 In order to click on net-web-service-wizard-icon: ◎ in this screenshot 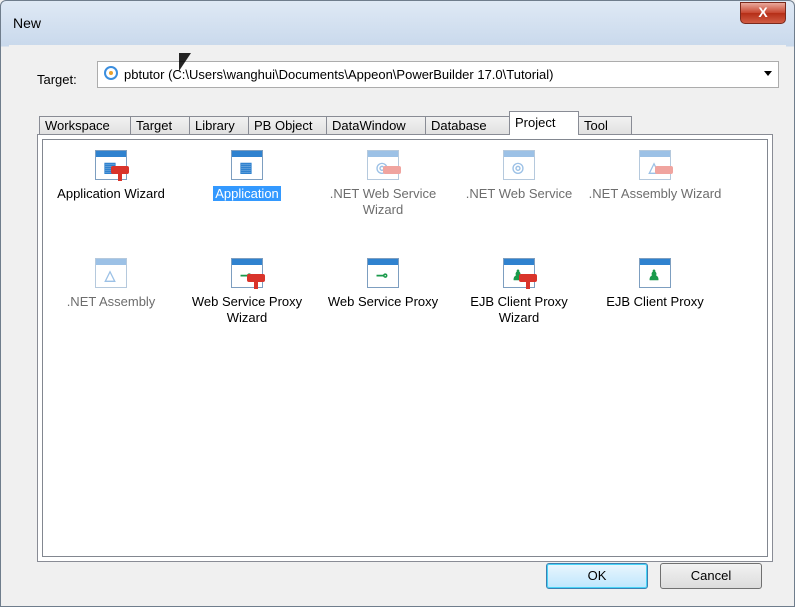, I will do `click(384, 165)`.